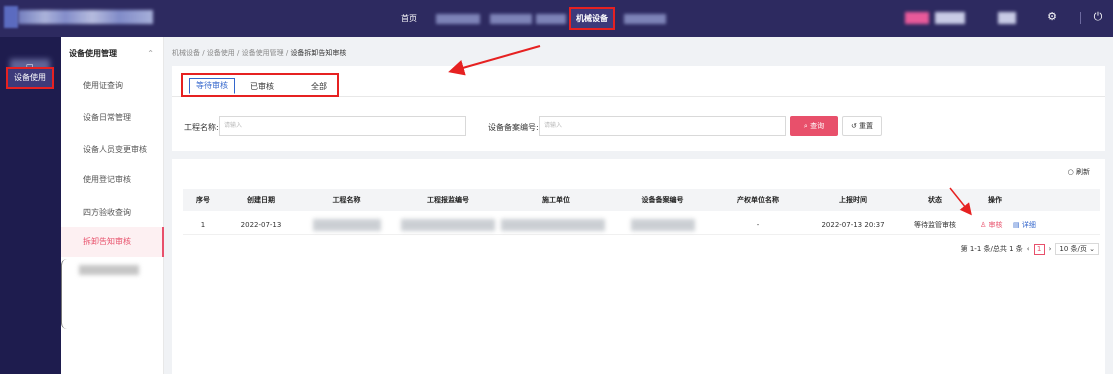 The height and width of the screenshot is (374, 1113). I want to click on prev-page-icon: ‹, so click(1028, 249).